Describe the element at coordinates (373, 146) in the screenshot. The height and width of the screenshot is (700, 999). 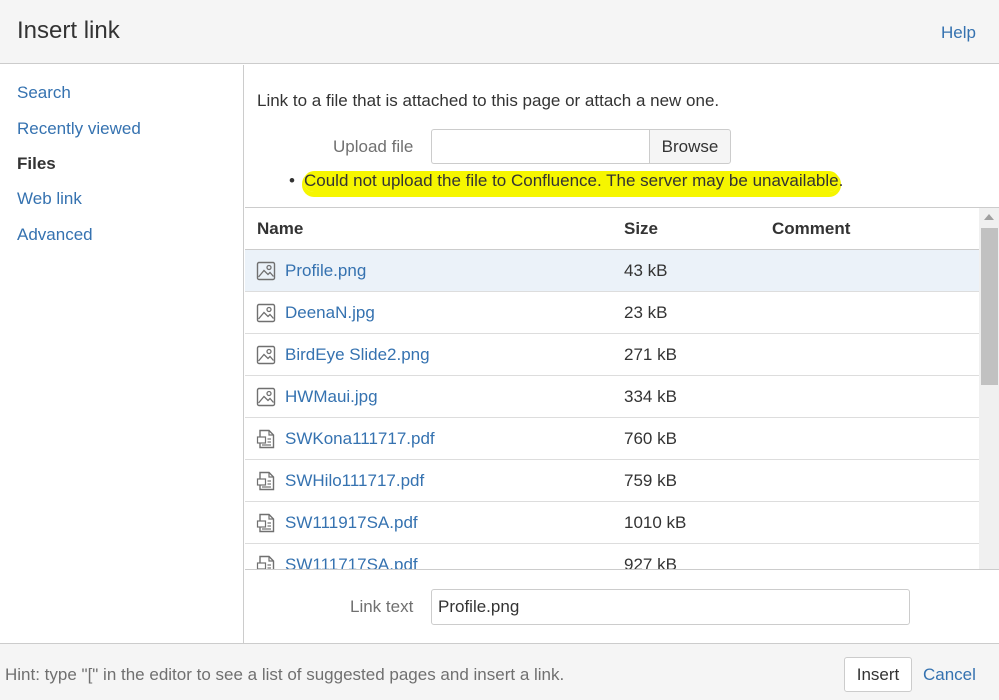
I see `upload-file-label: Upload file` at that location.